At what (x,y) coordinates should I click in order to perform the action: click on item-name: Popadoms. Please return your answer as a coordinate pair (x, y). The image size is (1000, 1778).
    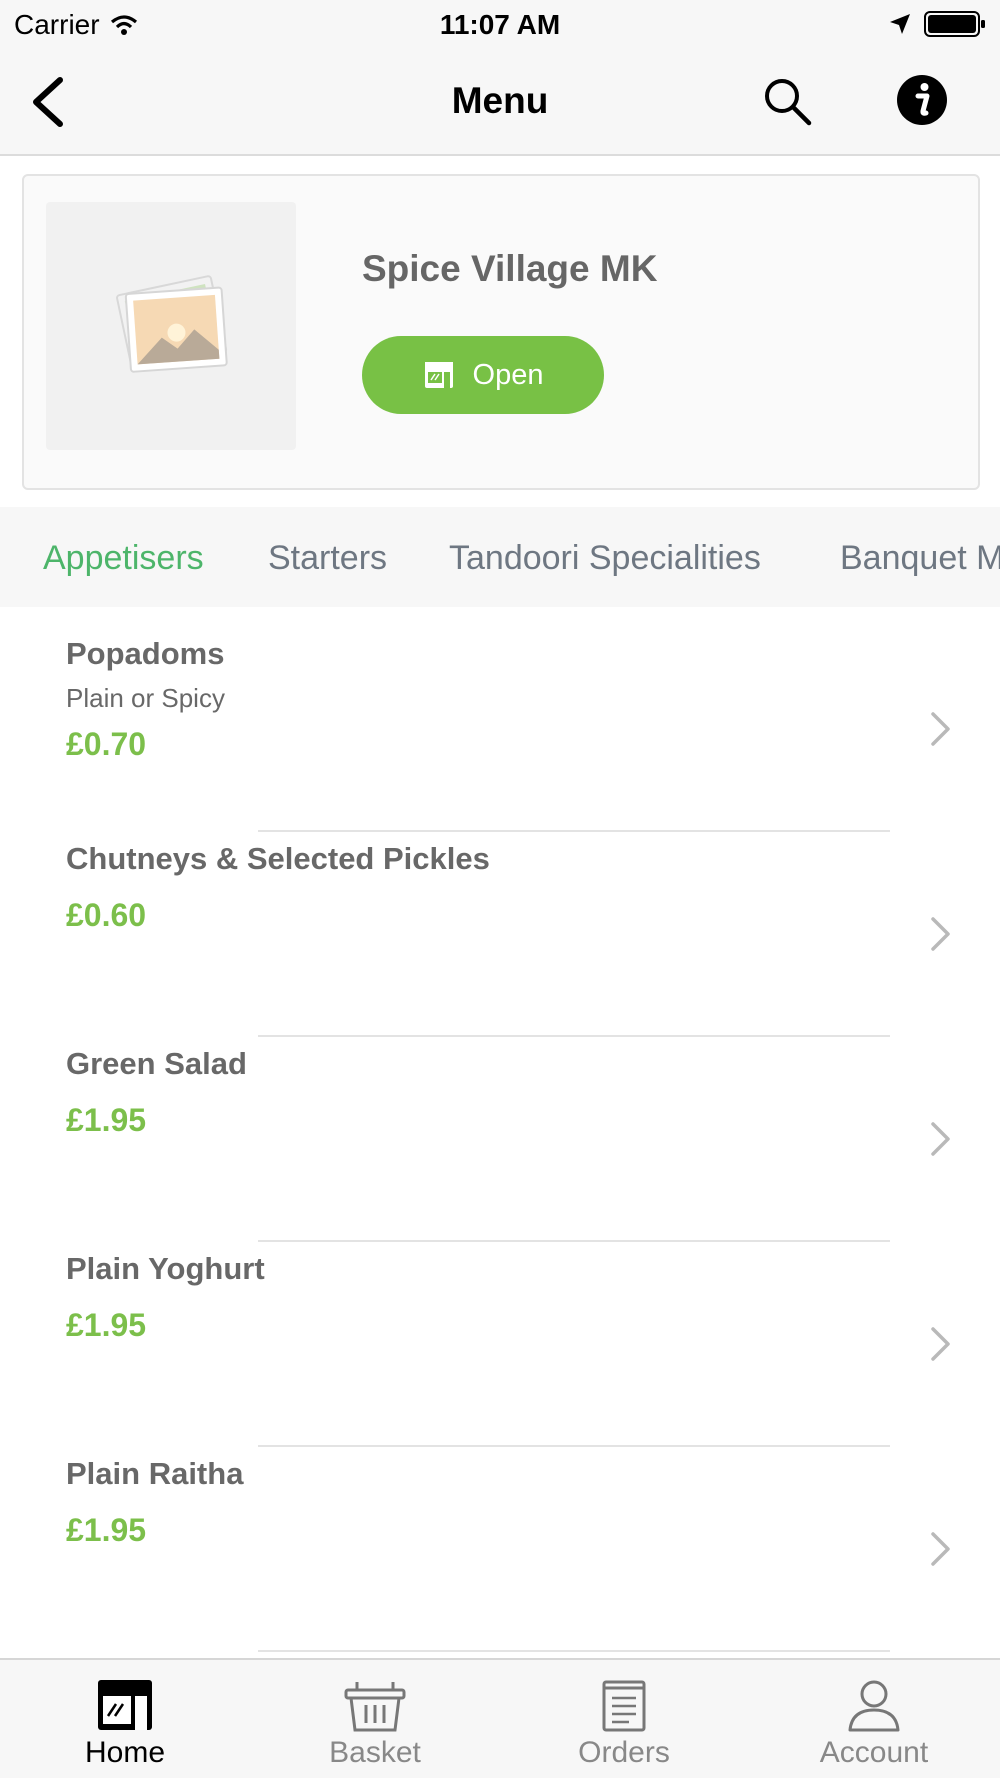
    Looking at the image, I should click on (145, 653).